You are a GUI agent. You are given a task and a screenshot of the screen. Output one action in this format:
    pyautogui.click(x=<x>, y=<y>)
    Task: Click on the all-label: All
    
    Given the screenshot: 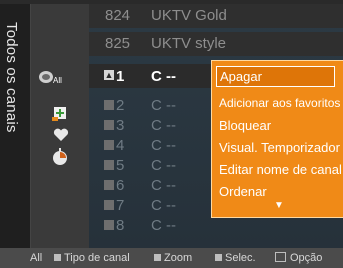 What is the action you would take?
    pyautogui.click(x=57, y=80)
    